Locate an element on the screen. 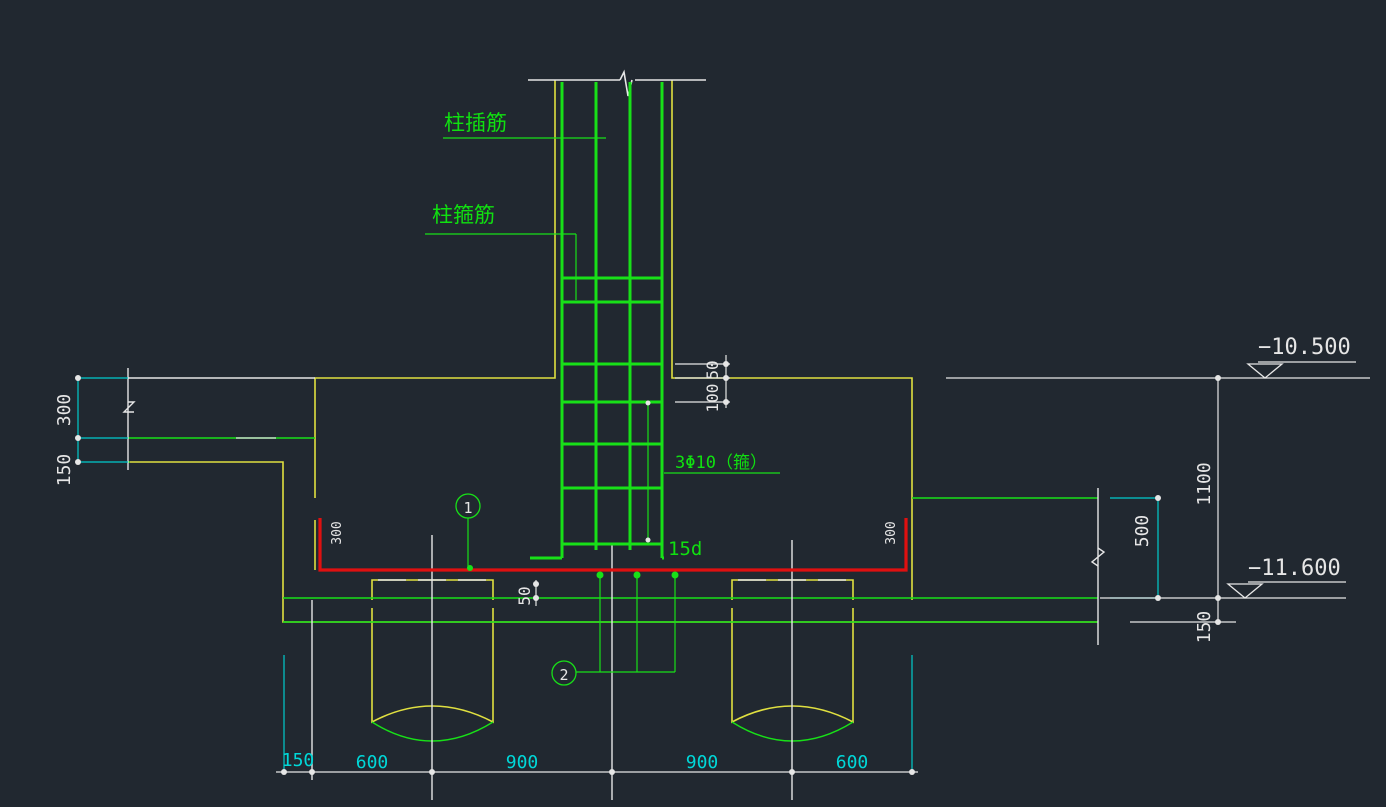  dim-left-300: 300 is located at coordinates (64, 410).